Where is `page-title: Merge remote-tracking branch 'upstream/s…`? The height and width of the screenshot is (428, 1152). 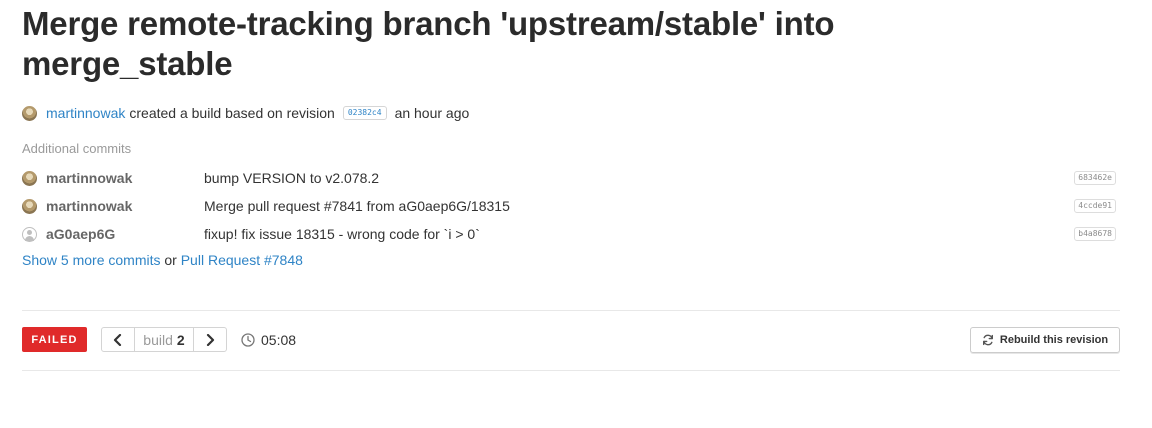 page-title: Merge remote-tracking branch 'upstream/s… is located at coordinates (428, 43).